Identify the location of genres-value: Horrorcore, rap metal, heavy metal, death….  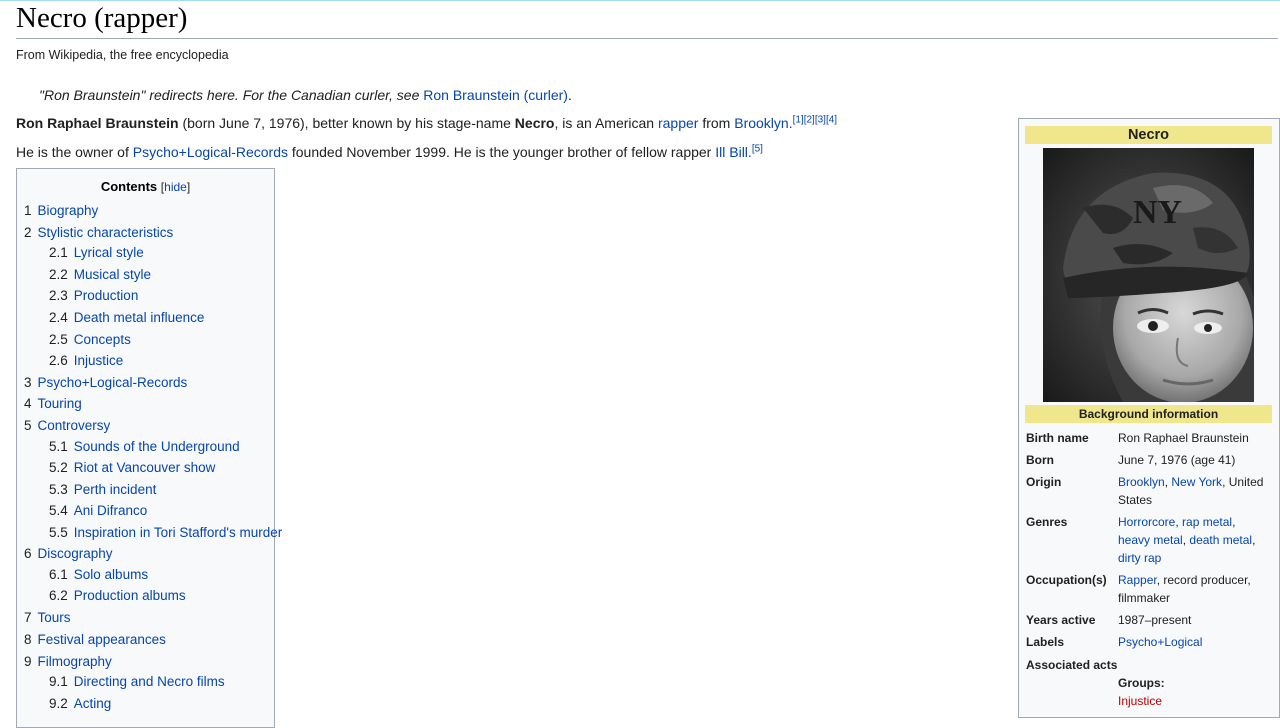
(1193, 540).